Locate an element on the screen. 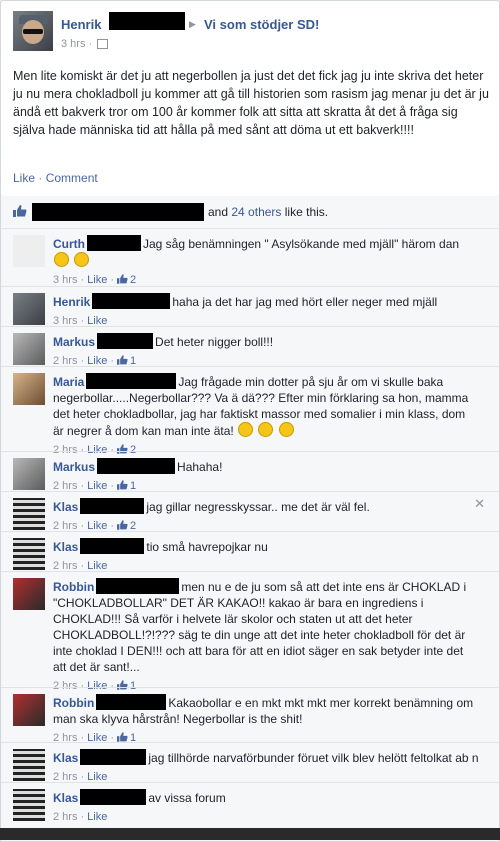  bottom-strip is located at coordinates (250, 834).